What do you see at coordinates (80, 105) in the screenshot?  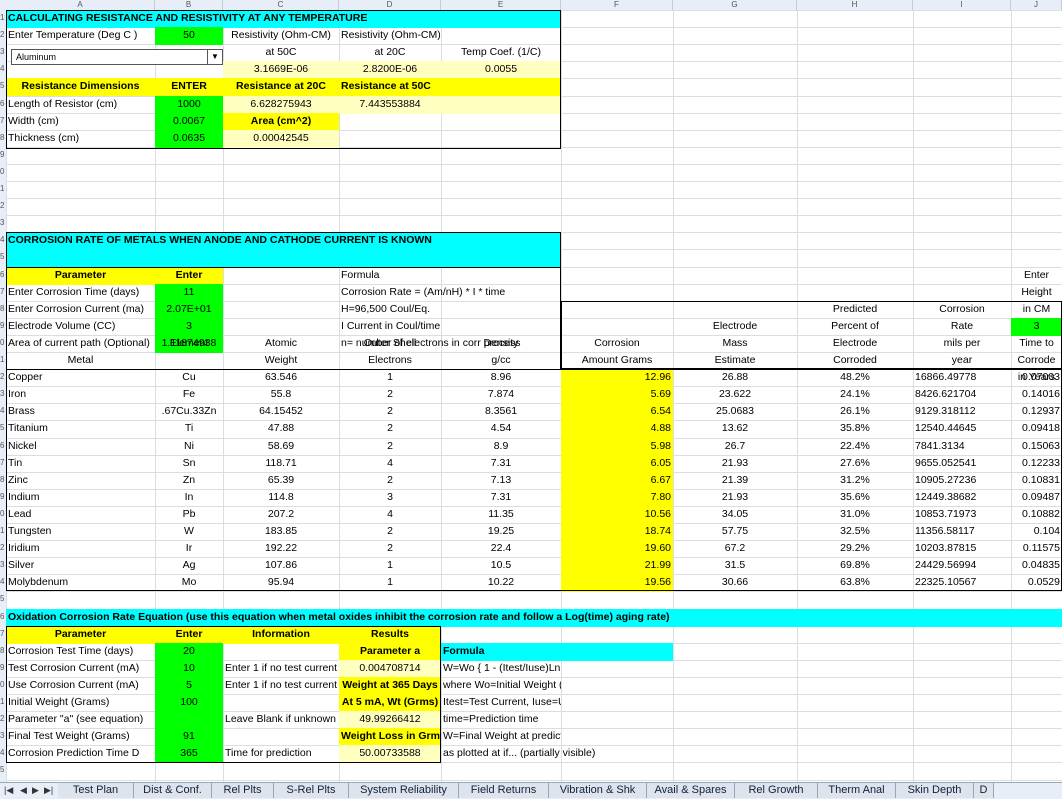 I see `length-label: Length of Resistor (cm)` at bounding box center [80, 105].